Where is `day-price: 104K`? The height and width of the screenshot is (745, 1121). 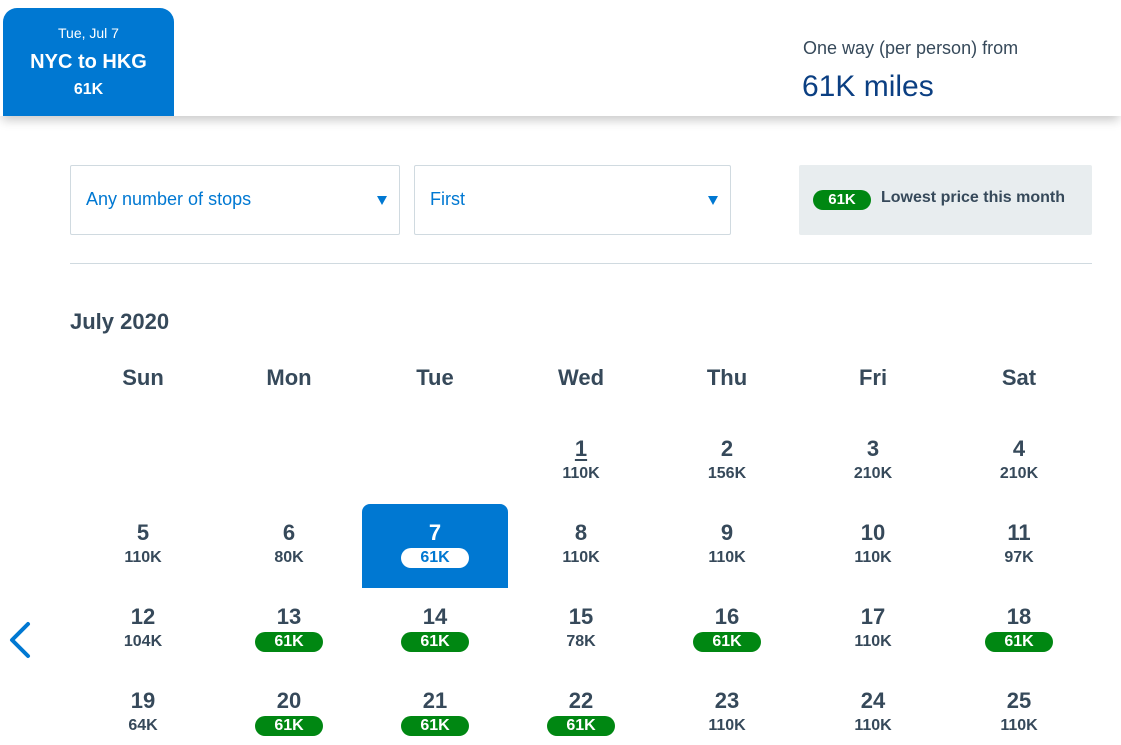 day-price: 104K is located at coordinates (143, 641).